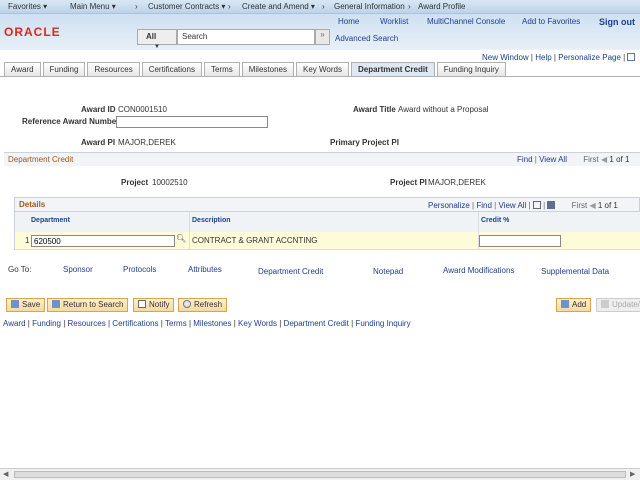 The height and width of the screenshot is (480, 640). Describe the element at coordinates (27, 6) in the screenshot. I see `nav-favorites: Favorites ▾` at that location.